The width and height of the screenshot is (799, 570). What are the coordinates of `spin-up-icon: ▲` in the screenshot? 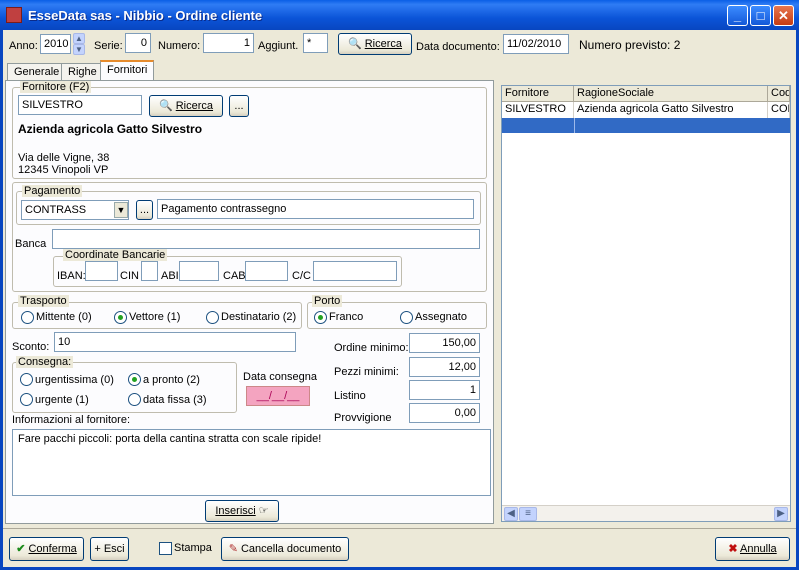 It's located at (79, 38).